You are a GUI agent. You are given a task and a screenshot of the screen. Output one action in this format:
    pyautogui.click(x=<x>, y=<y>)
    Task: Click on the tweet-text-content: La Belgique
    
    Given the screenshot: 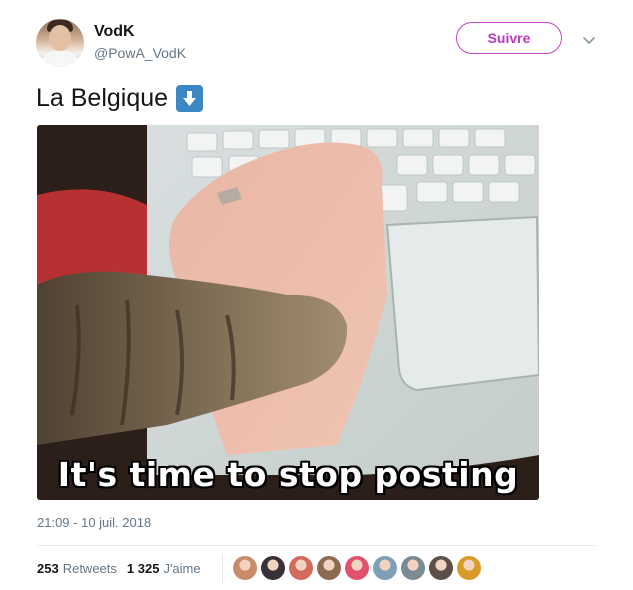 What is the action you would take?
    pyautogui.click(x=102, y=98)
    